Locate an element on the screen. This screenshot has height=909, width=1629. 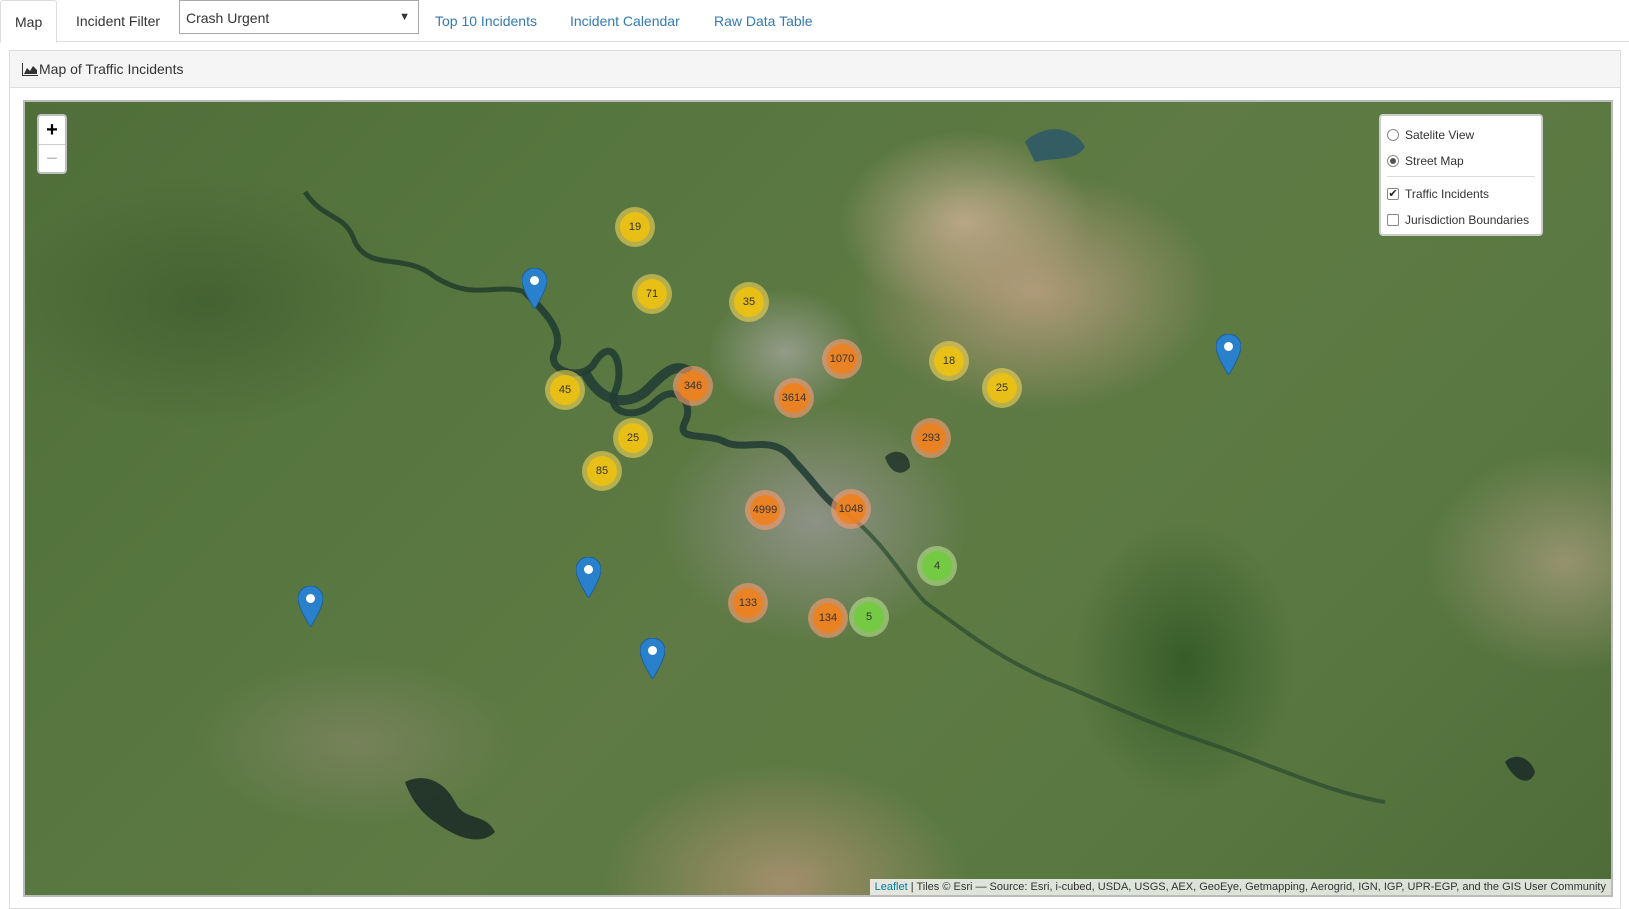
street-map-label: Street Map is located at coordinates (1434, 161).